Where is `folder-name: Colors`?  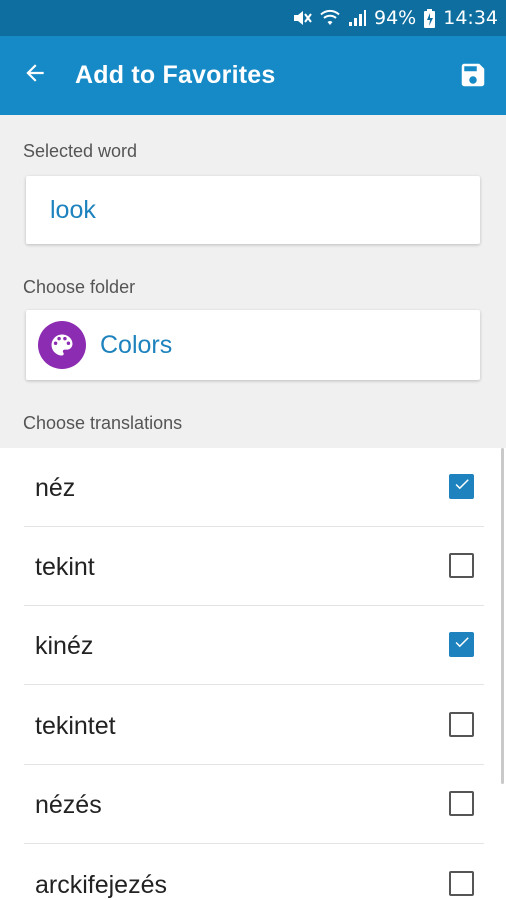 folder-name: Colors is located at coordinates (136, 345).